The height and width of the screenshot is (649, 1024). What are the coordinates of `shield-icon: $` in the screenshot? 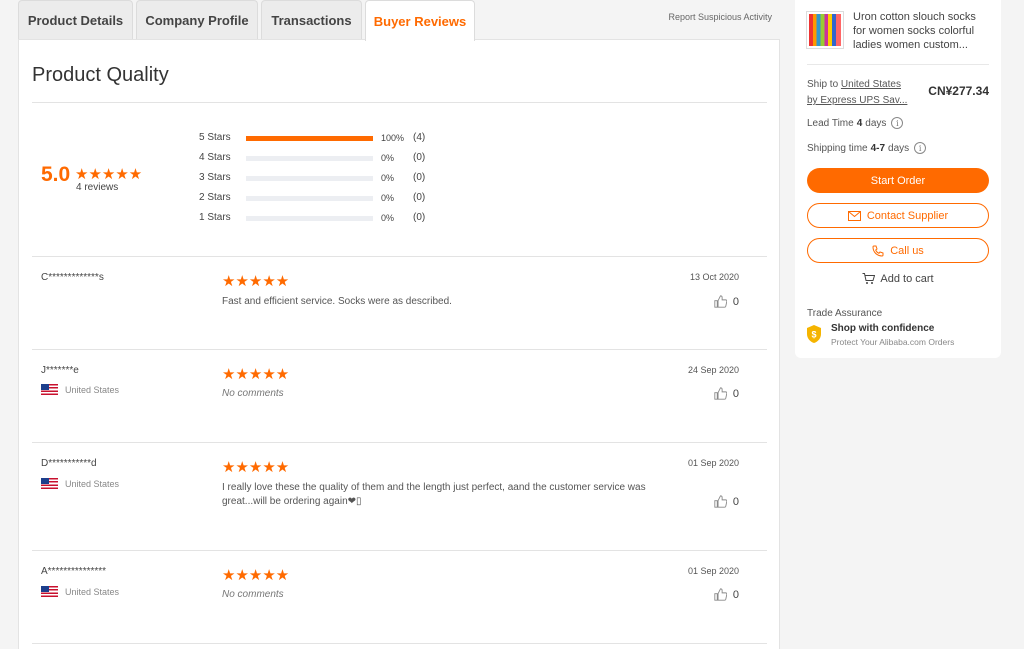 It's located at (814, 334).